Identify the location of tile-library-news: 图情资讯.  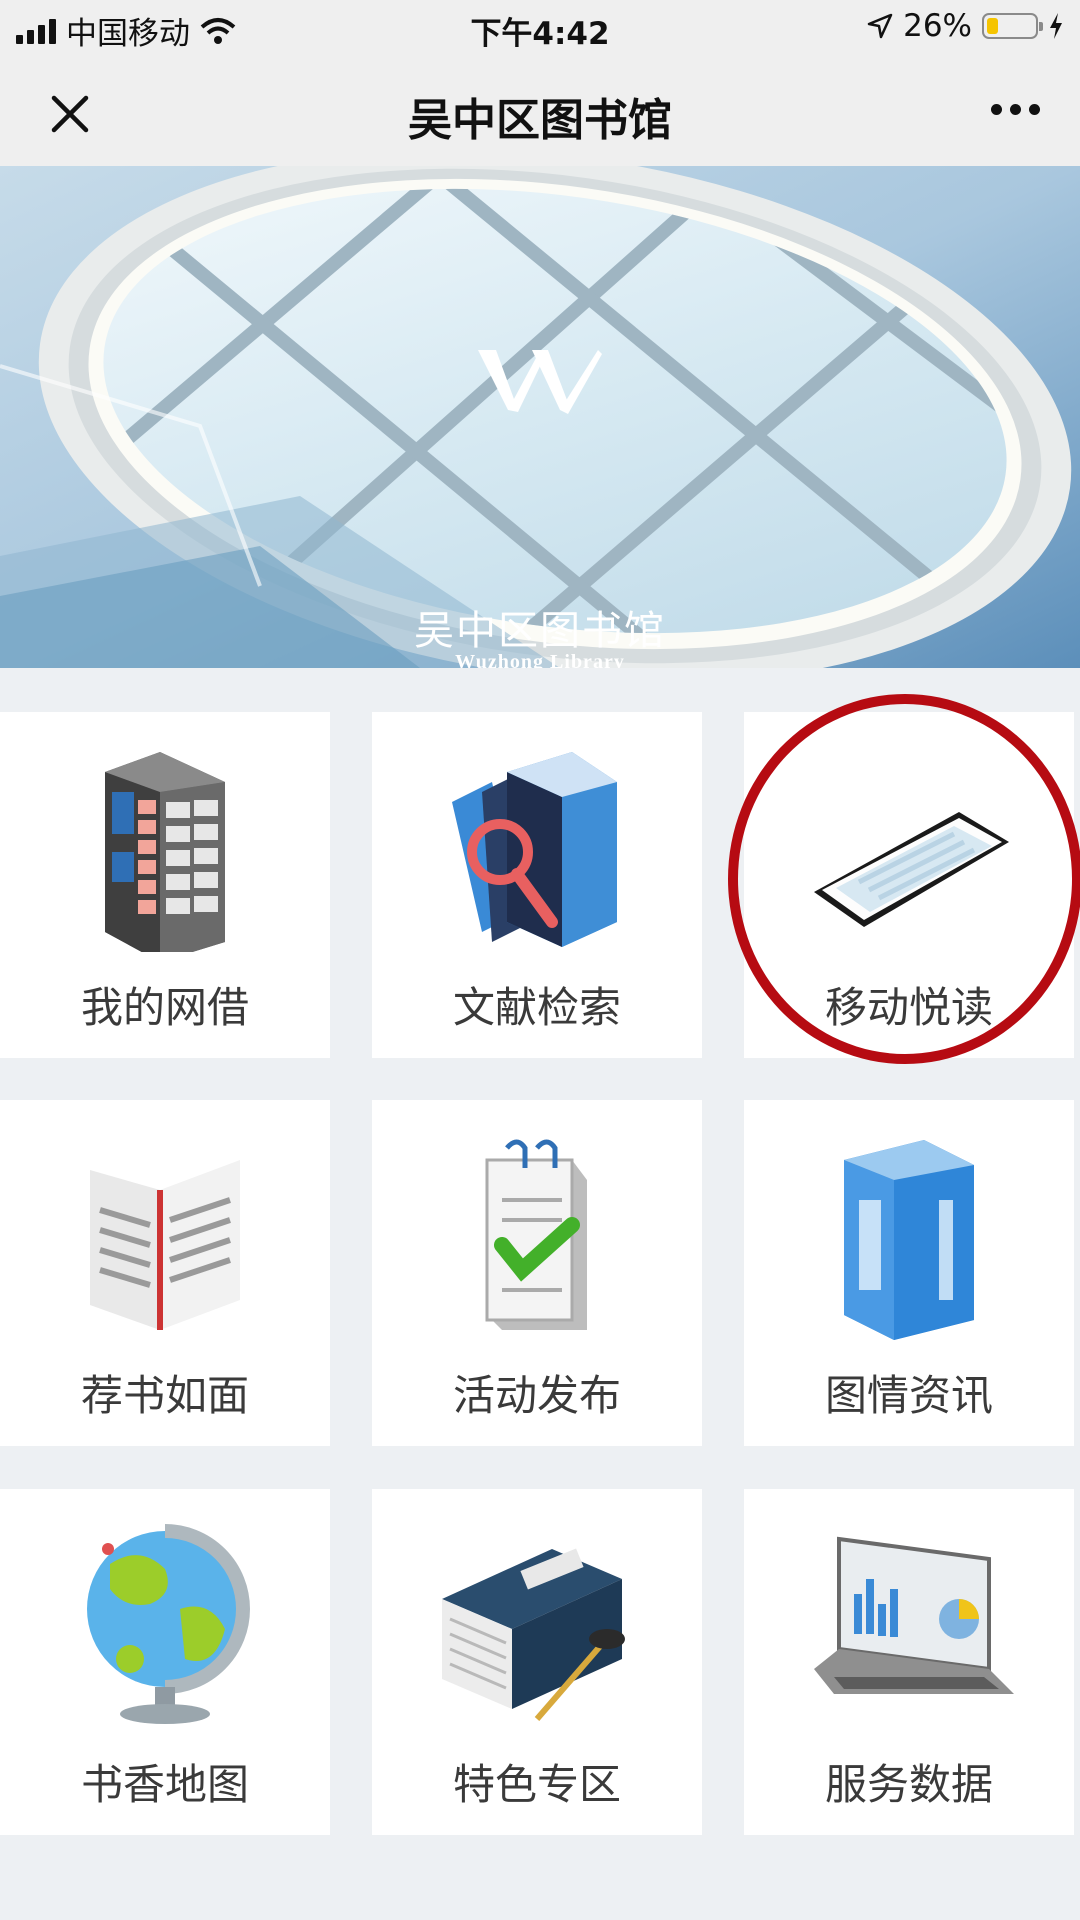
(909, 1273).